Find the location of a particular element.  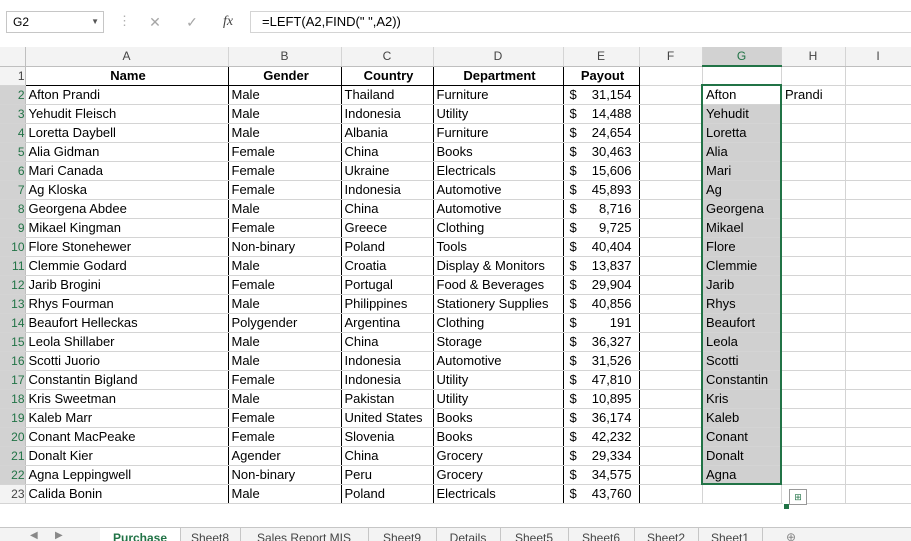

row-header: 5 is located at coordinates (13, 152).